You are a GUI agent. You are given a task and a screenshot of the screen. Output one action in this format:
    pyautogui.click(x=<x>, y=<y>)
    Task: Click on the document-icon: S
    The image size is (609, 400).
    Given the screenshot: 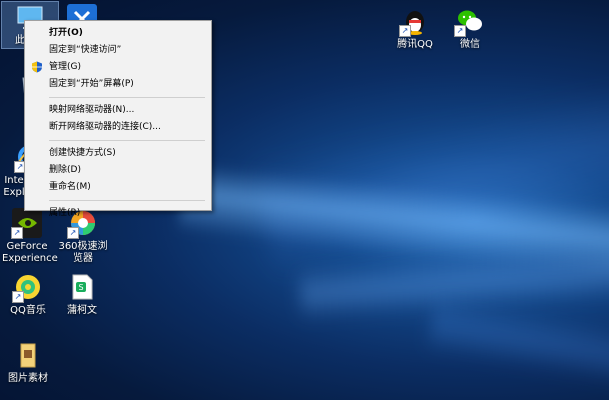 What is the action you would take?
    pyautogui.click(x=82, y=287)
    